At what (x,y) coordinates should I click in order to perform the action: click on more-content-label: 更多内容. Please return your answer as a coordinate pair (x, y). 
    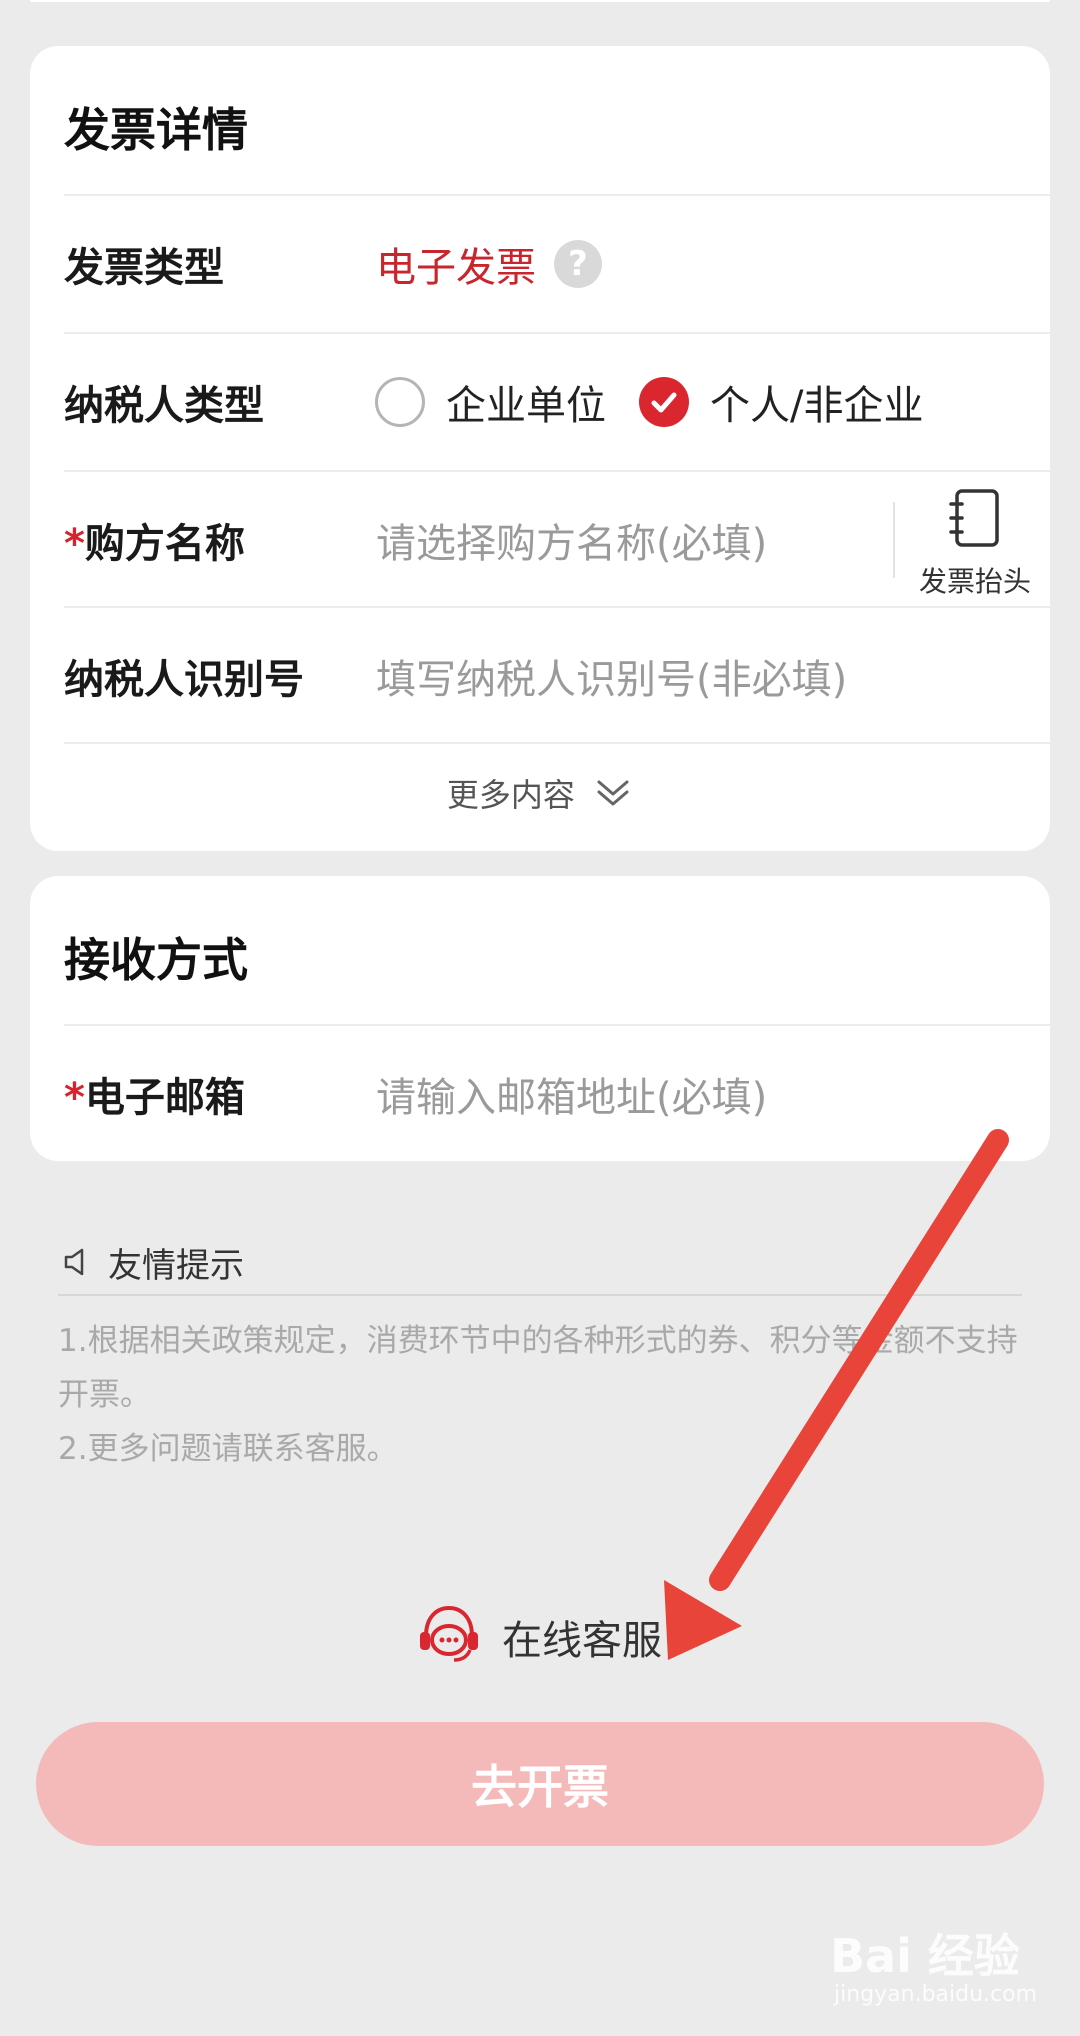
    Looking at the image, I should click on (510, 795).